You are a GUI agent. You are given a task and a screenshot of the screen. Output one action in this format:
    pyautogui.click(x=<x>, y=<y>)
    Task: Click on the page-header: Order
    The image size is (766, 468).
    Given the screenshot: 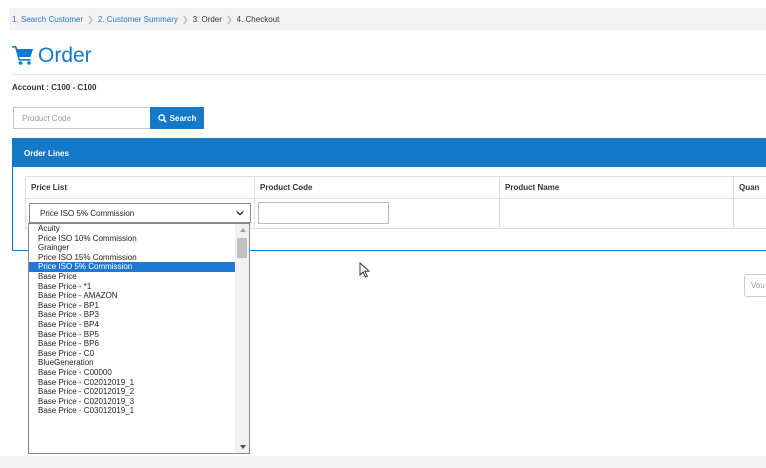 What is the action you would take?
    pyautogui.click(x=52, y=56)
    